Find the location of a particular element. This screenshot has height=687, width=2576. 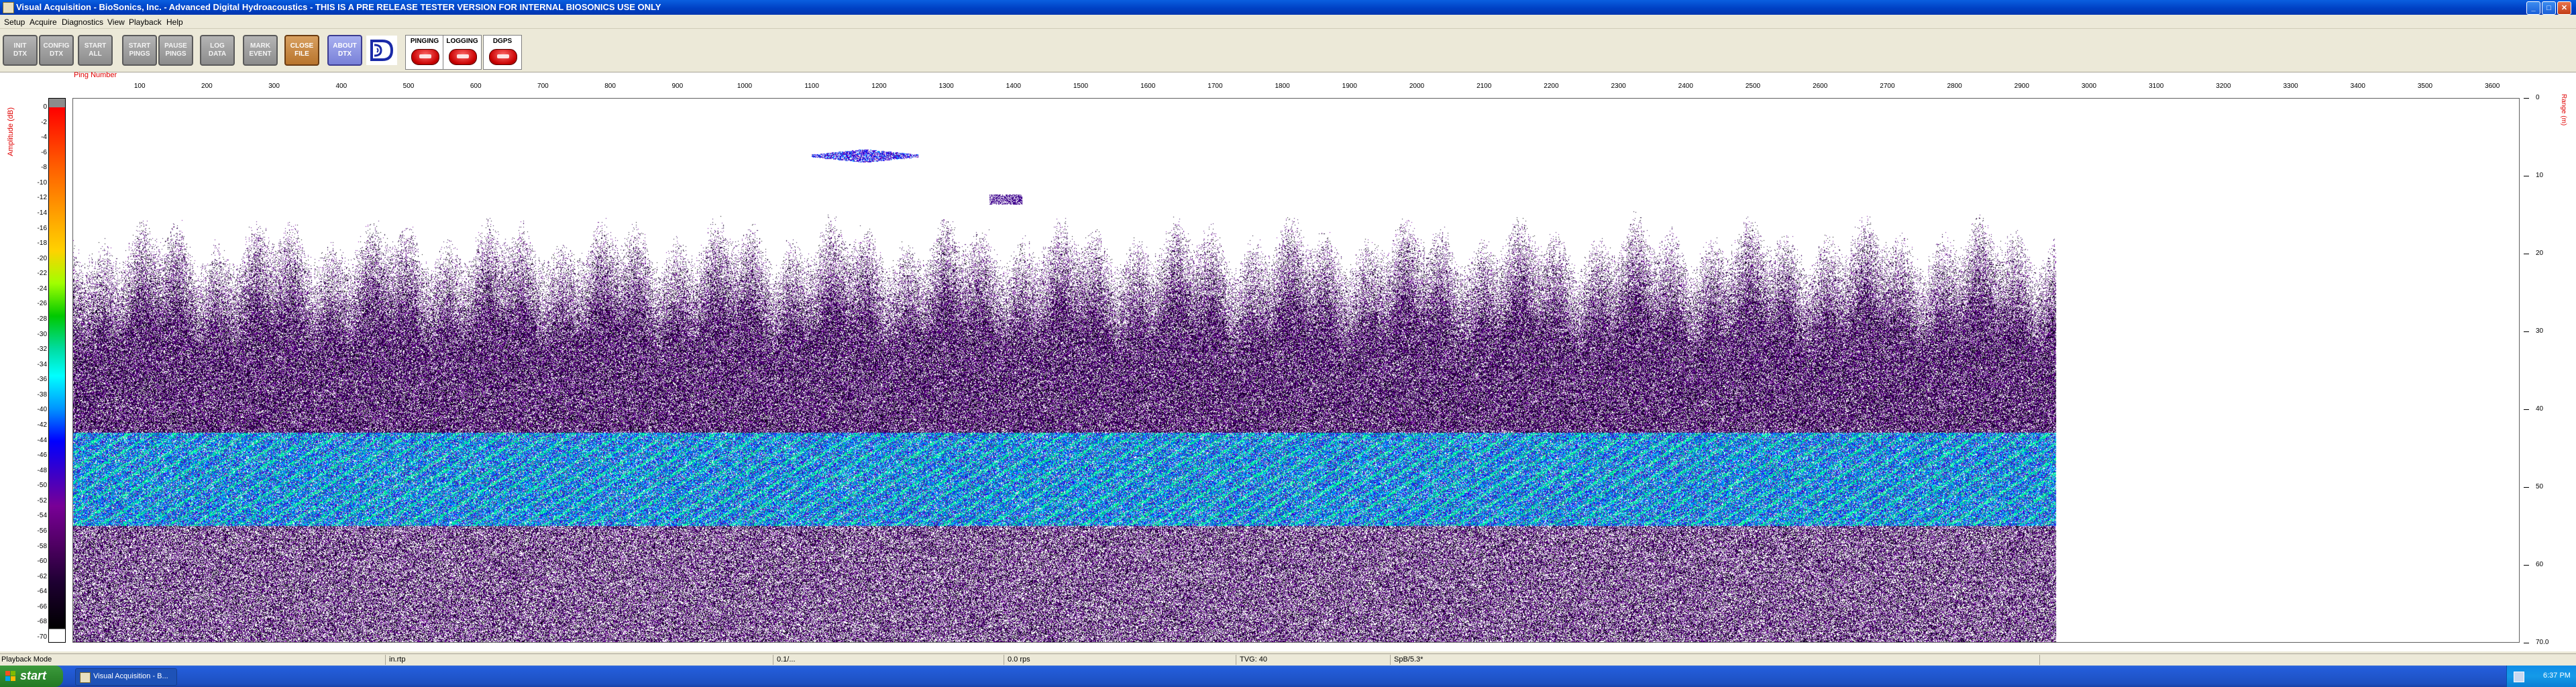

amplitude-tick-label: -38 is located at coordinates (42, 395).